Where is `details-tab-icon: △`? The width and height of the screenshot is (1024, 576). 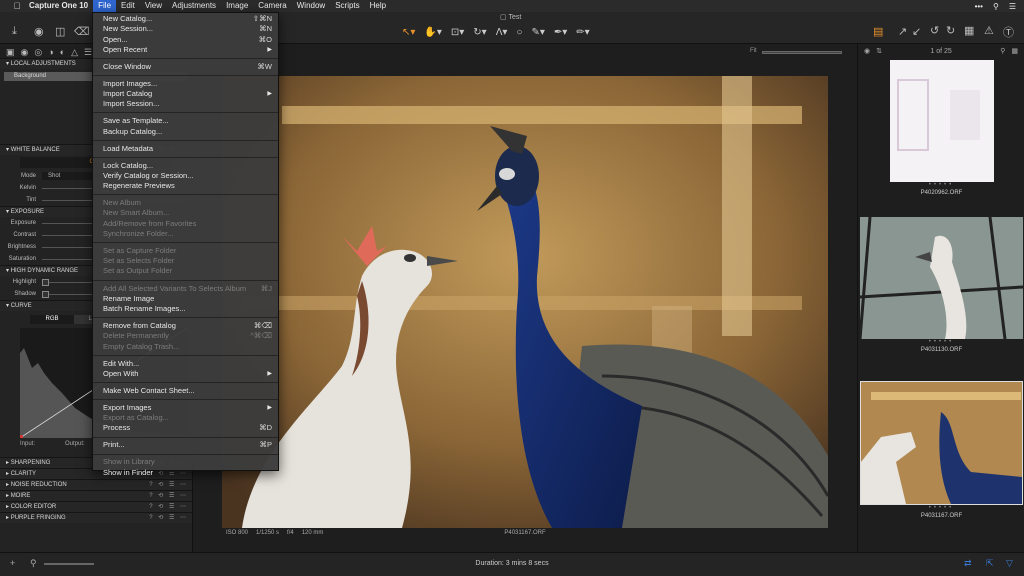
details-tab-icon: △ is located at coordinates (74, 52).